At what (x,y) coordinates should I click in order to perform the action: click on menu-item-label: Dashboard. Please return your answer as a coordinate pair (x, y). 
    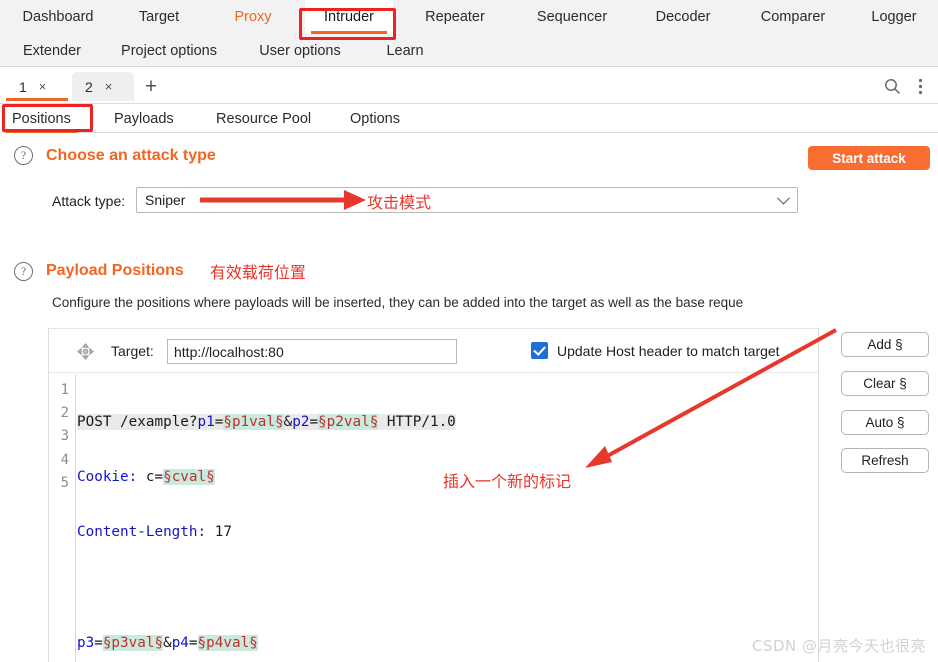
    Looking at the image, I should click on (58, 17).